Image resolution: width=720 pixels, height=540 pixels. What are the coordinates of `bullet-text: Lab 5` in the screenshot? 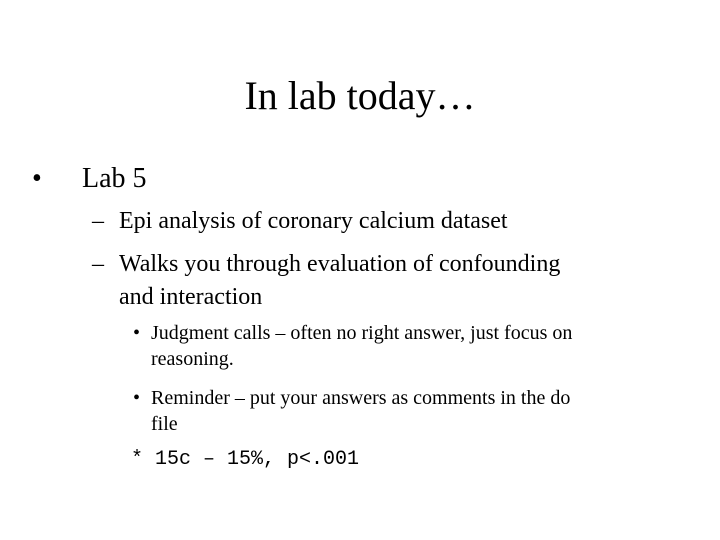 It's located at (114, 178).